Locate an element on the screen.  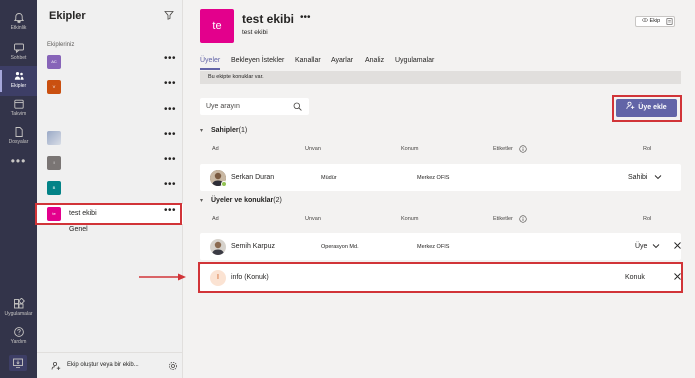
team-avatar: AC is located at coordinates (54, 62).